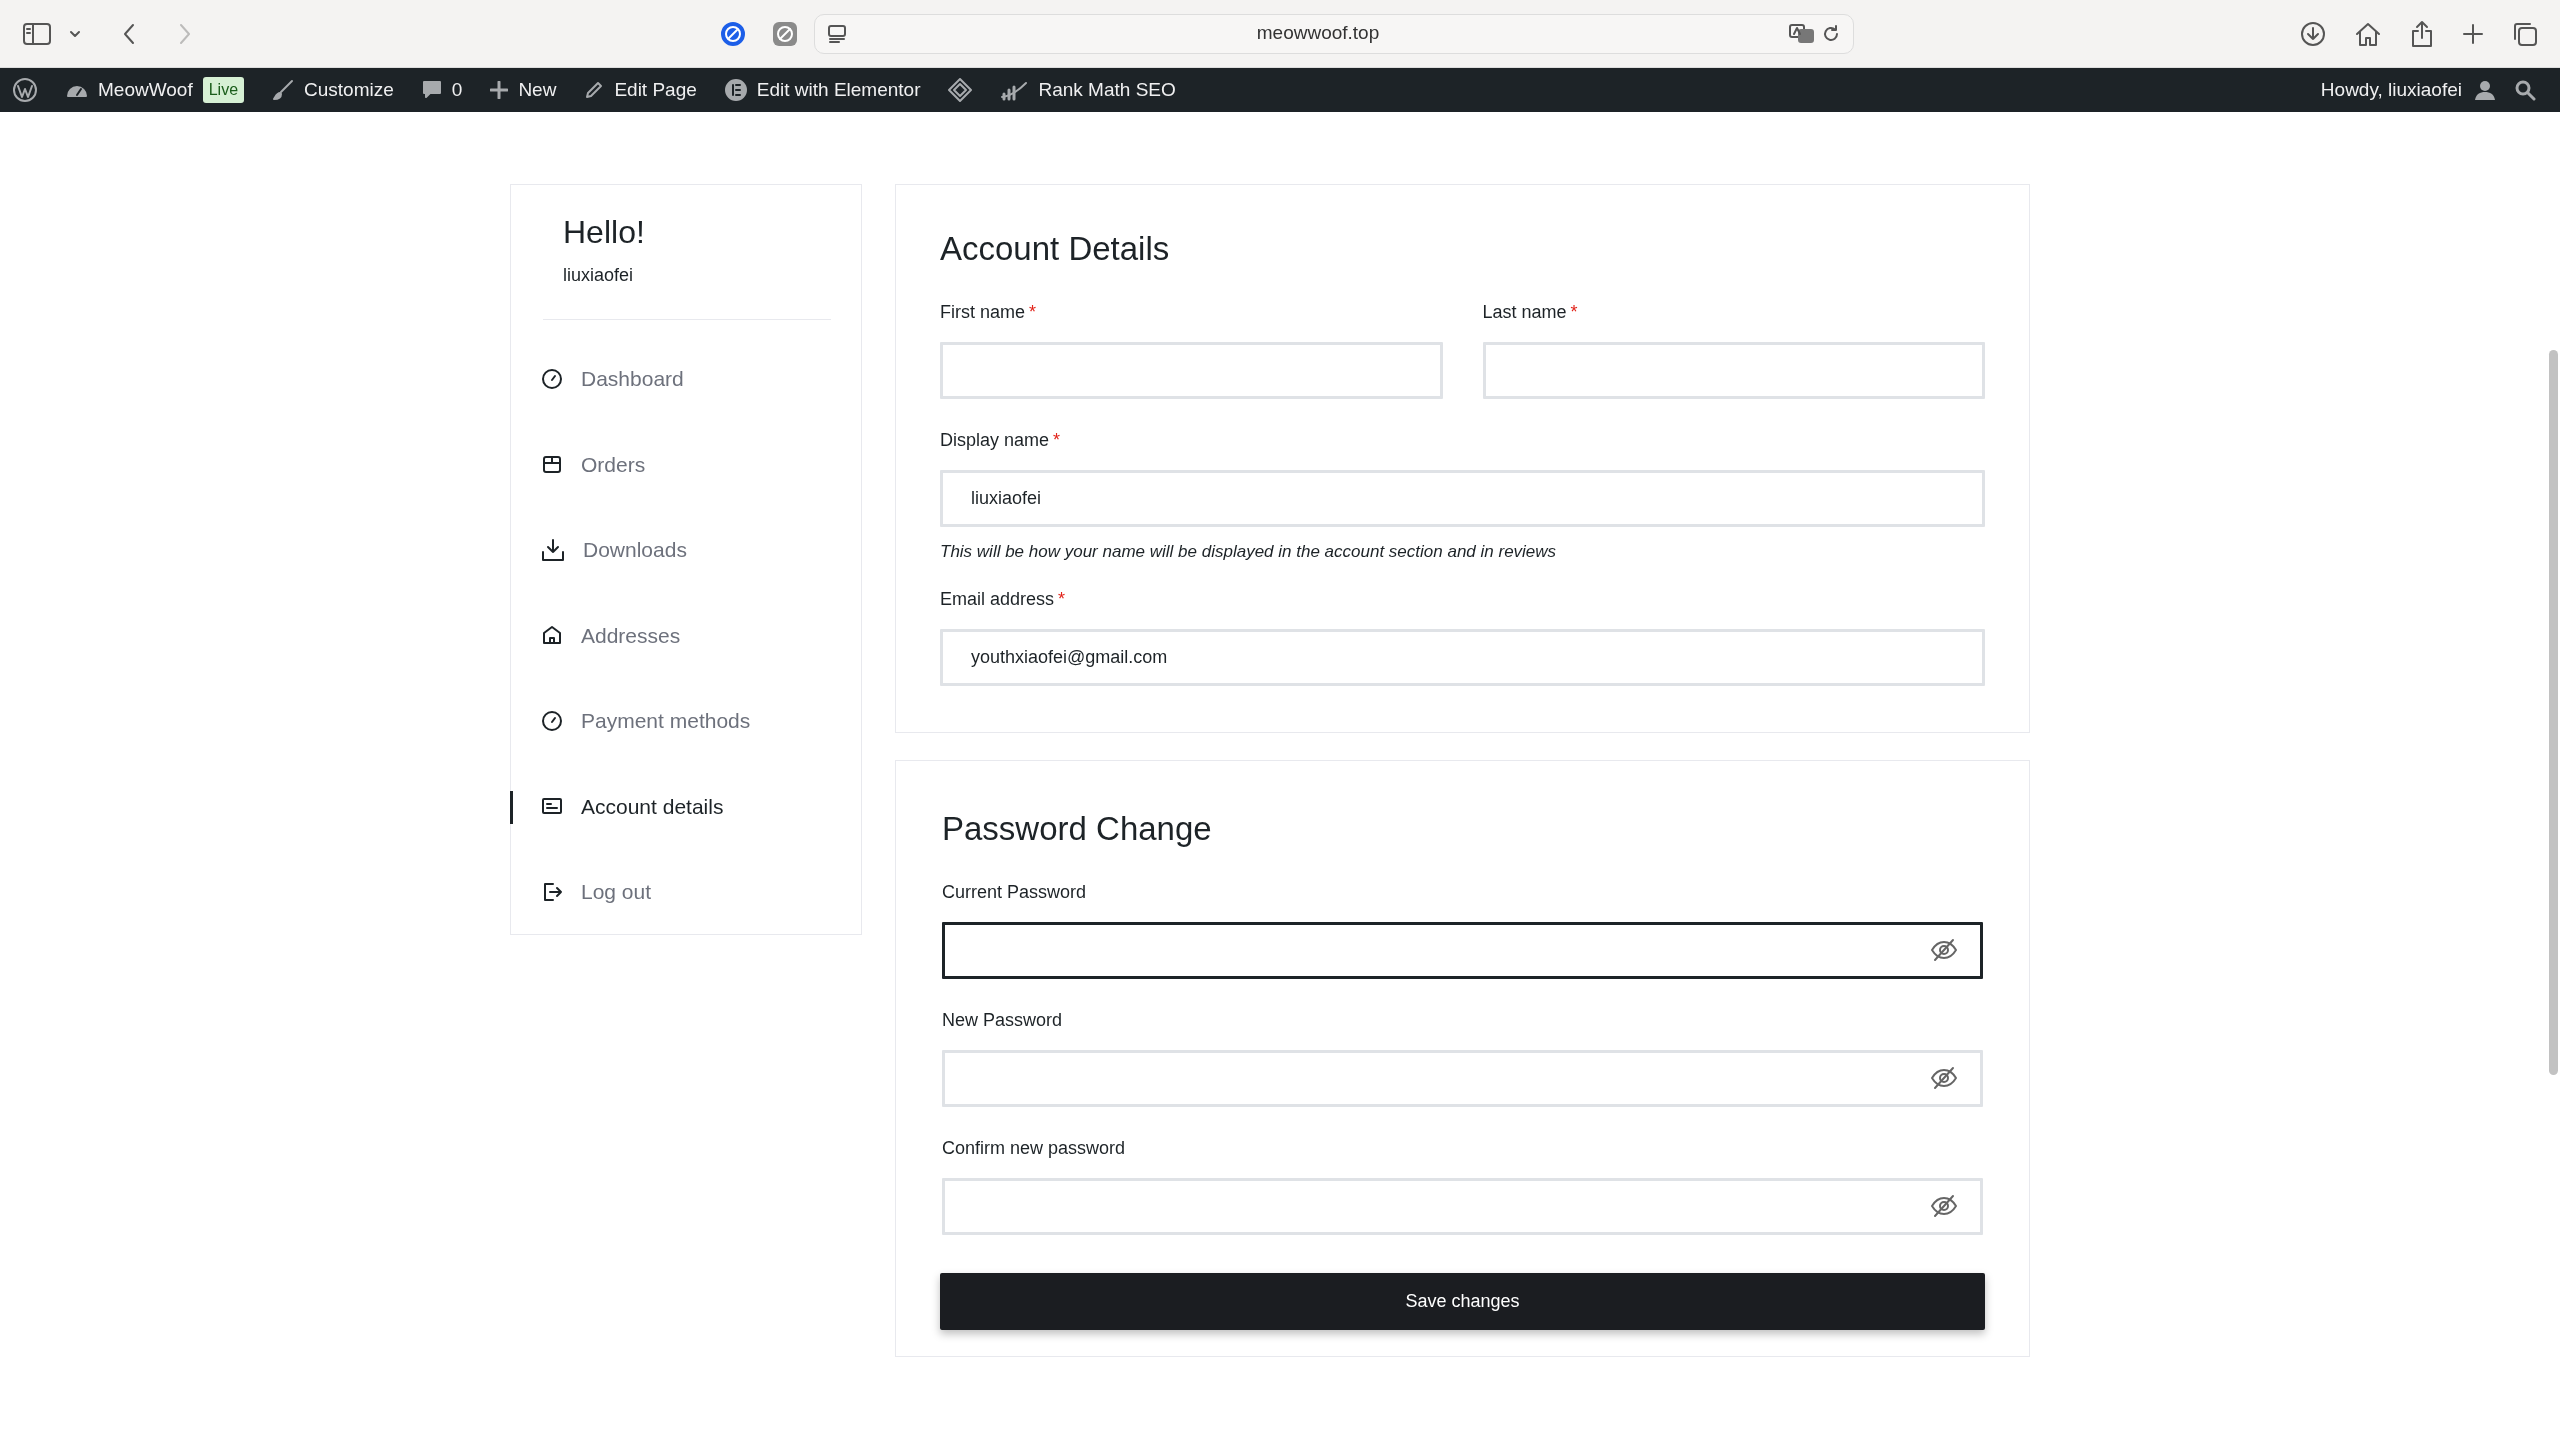  I want to click on house-icon, so click(552, 635).